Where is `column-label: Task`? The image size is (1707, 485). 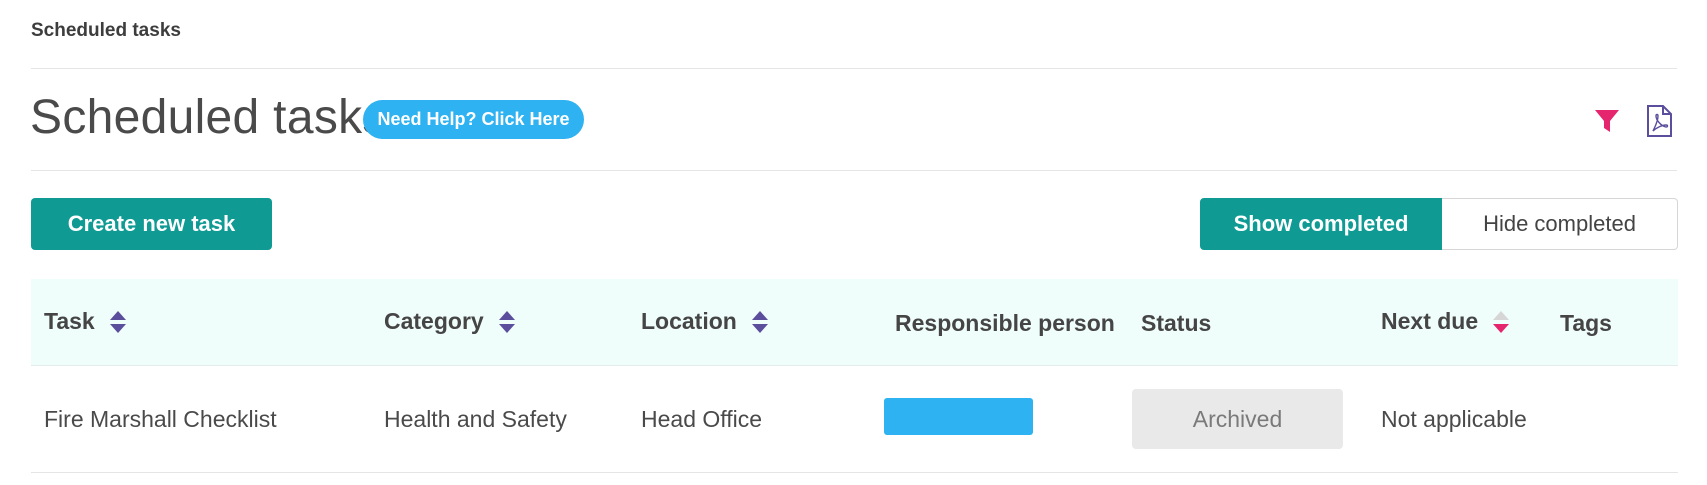 column-label: Task is located at coordinates (69, 321).